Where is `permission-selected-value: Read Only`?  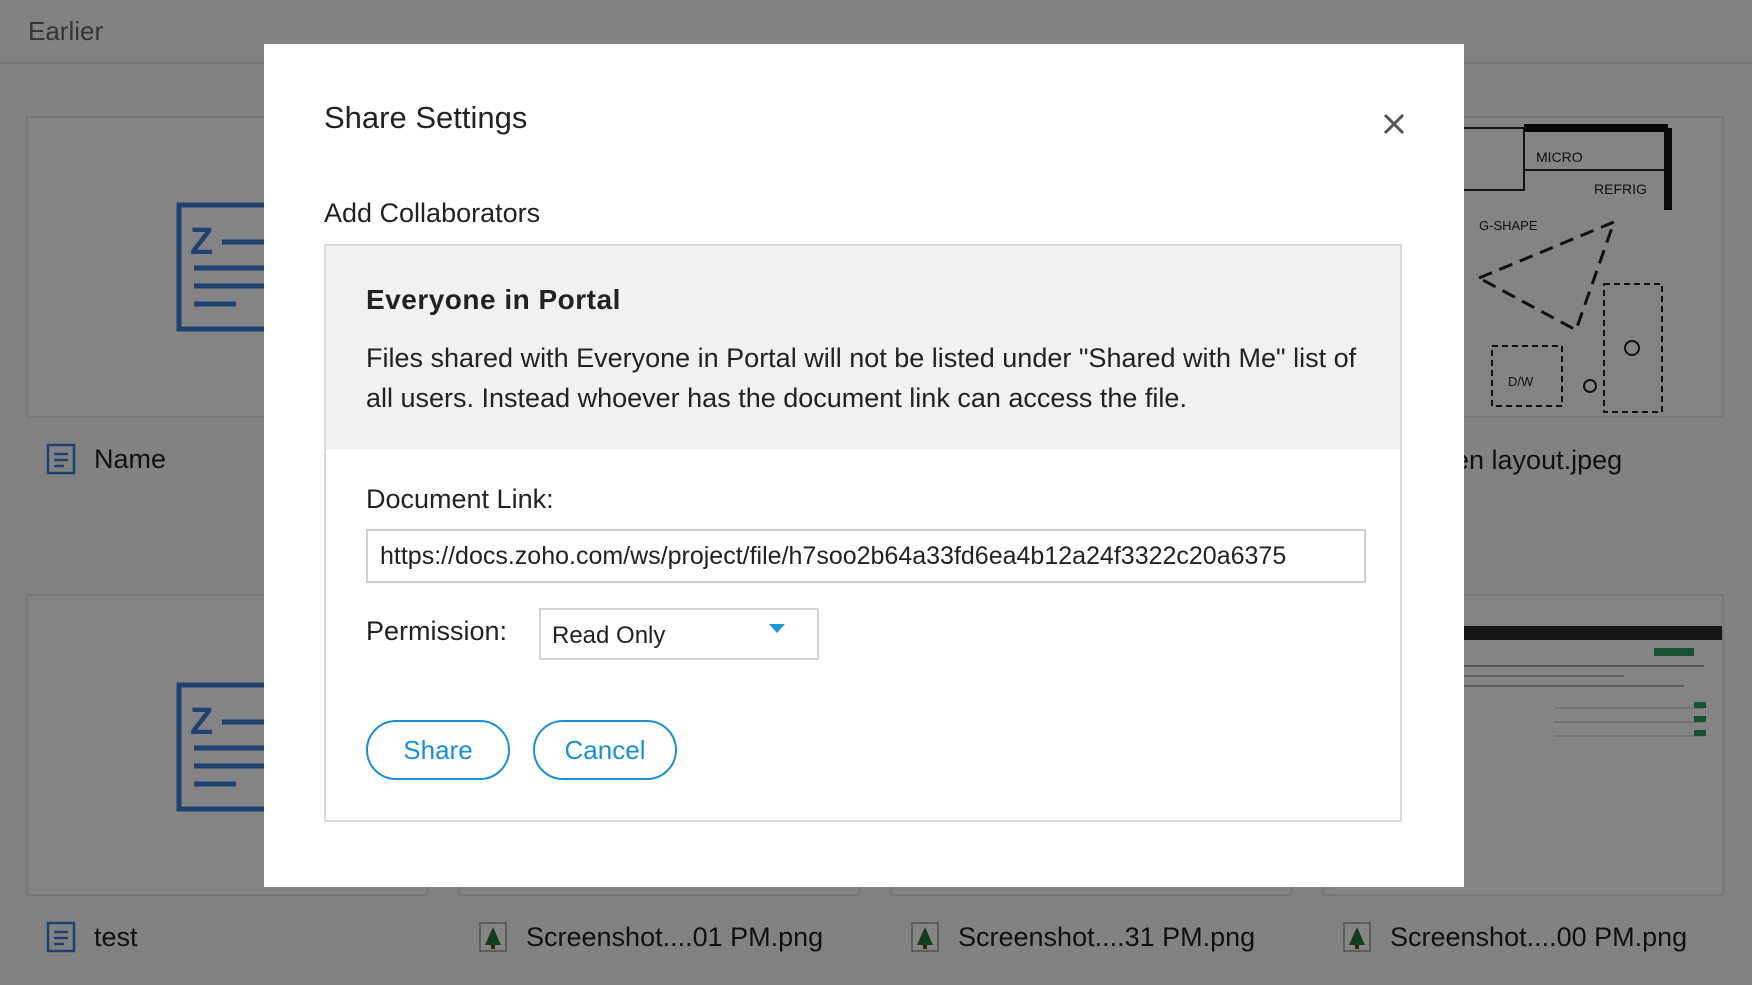
permission-selected-value: Read Only is located at coordinates (609, 635).